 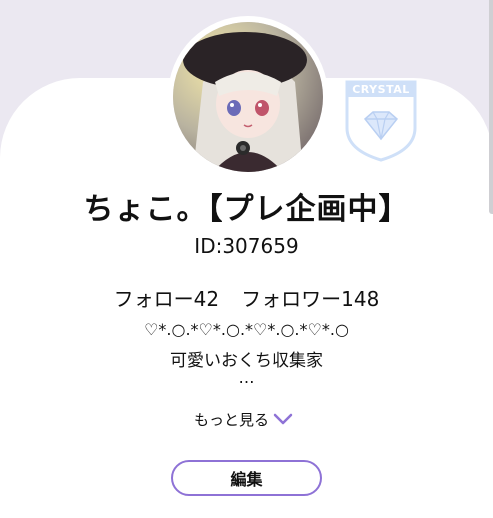 What do you see at coordinates (283, 419) in the screenshot?
I see `chevron-down-icon` at bounding box center [283, 419].